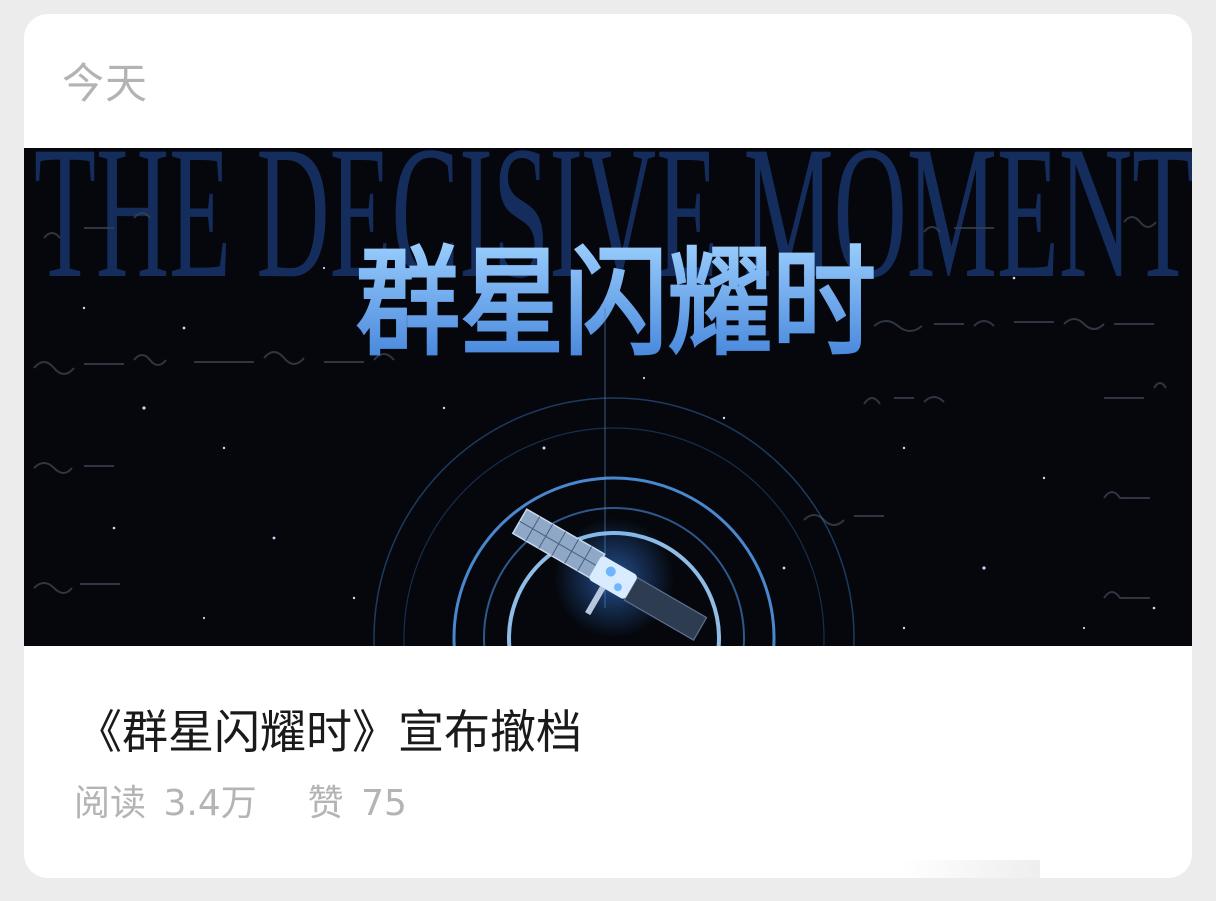  I want to click on cover-headline: 群星闪耀时, so click(616, 303).